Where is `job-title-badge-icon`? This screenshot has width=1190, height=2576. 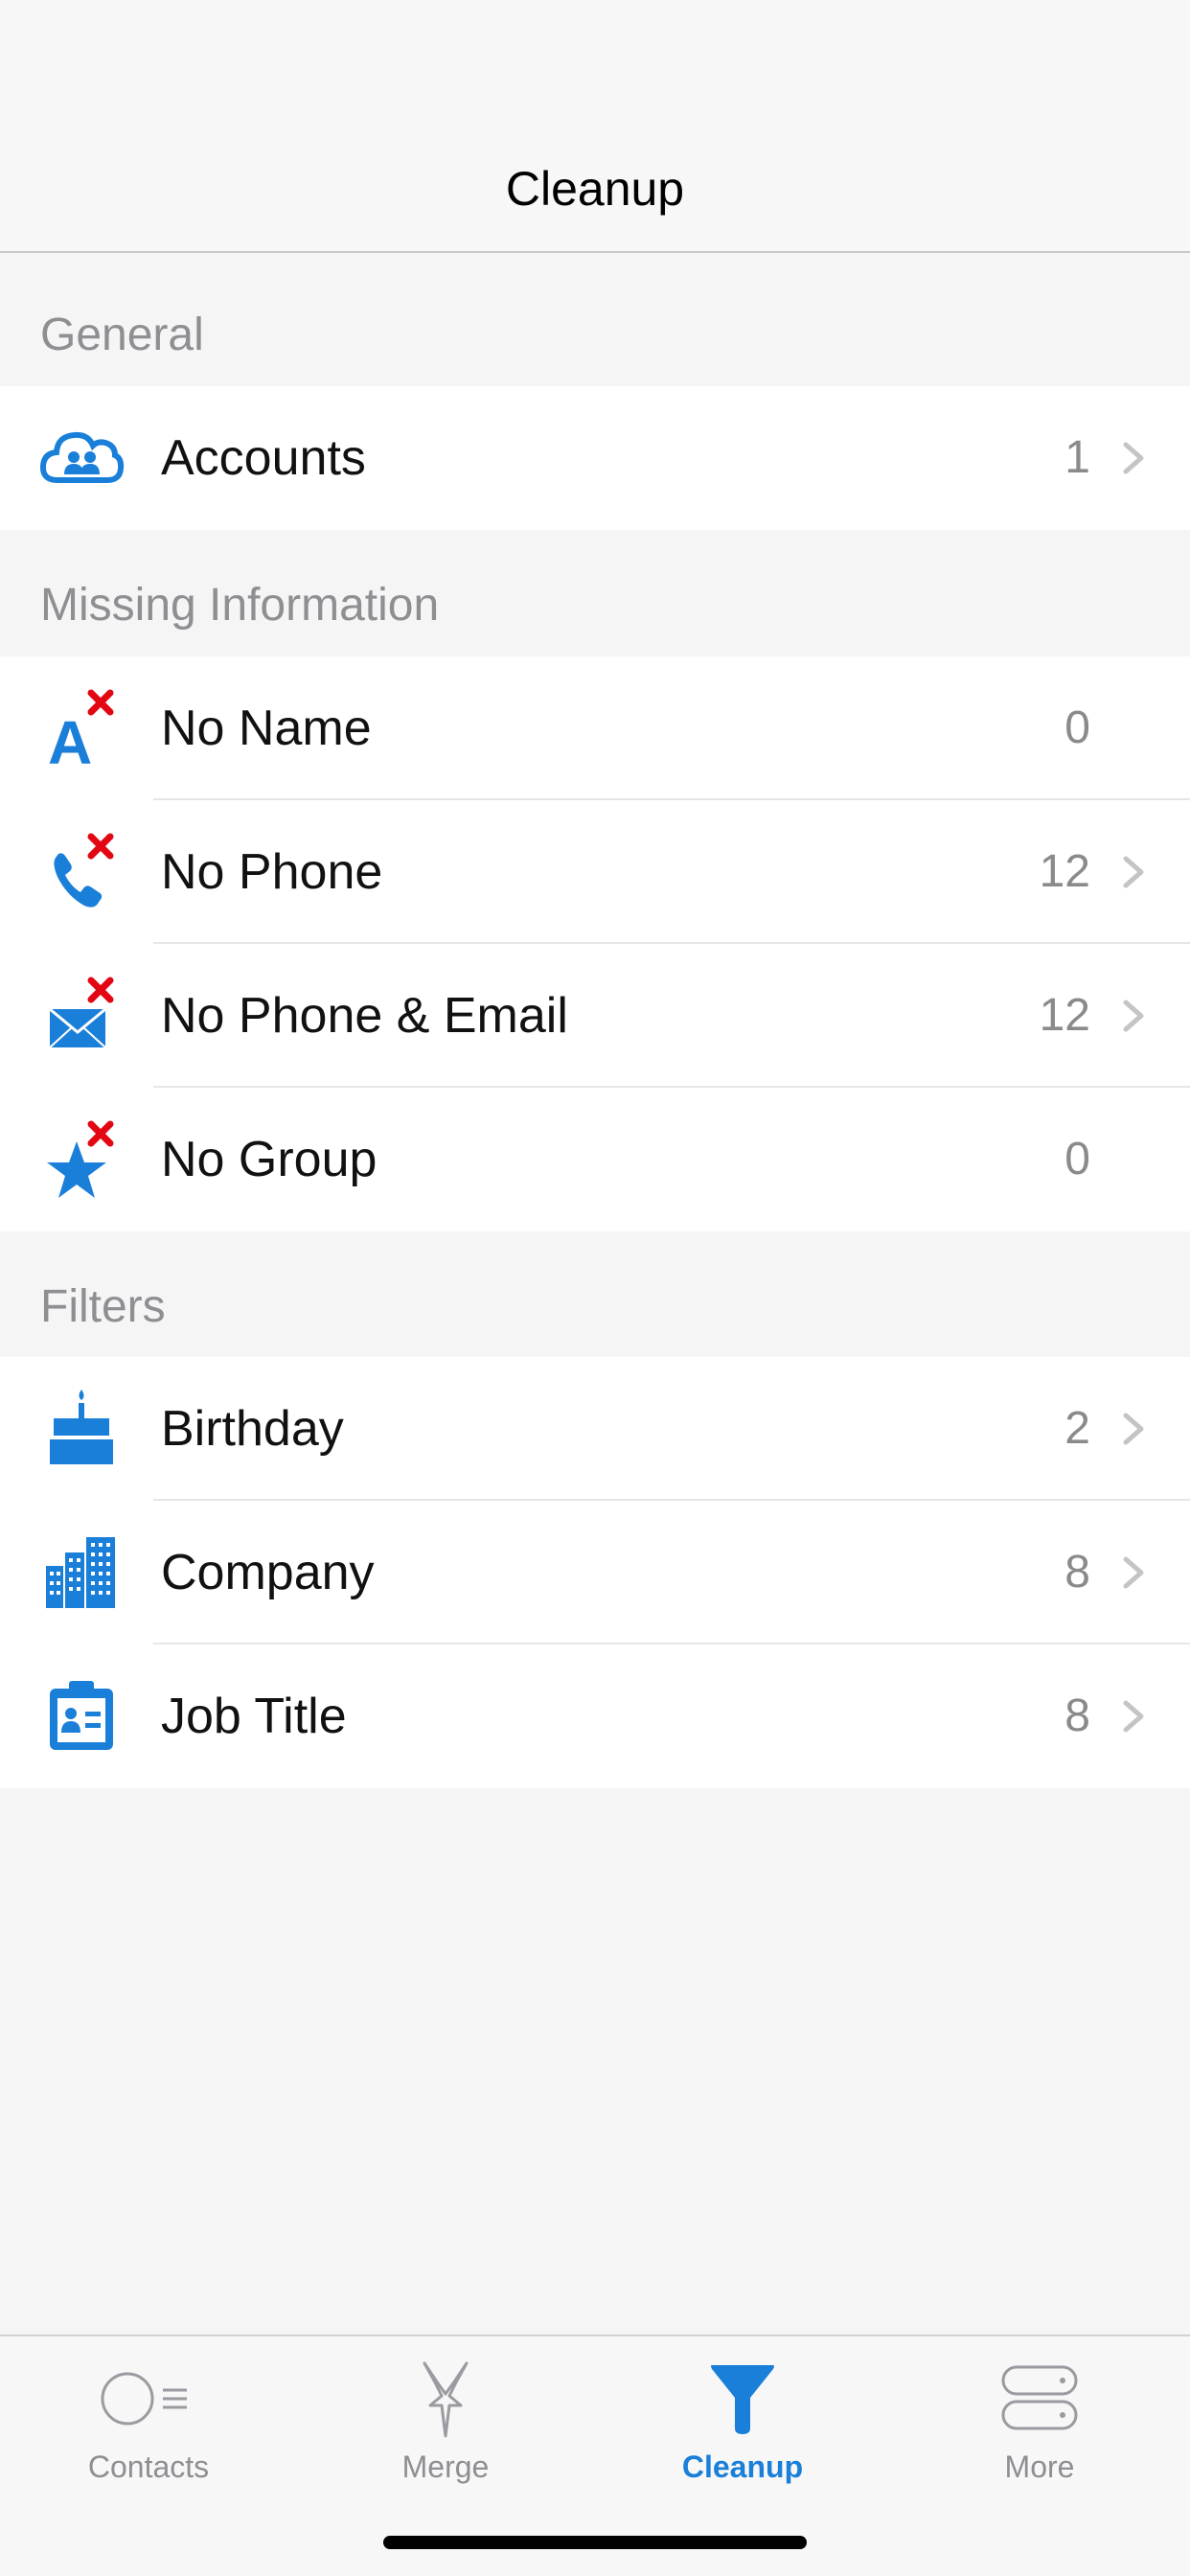
job-title-badge-icon is located at coordinates (82, 1715).